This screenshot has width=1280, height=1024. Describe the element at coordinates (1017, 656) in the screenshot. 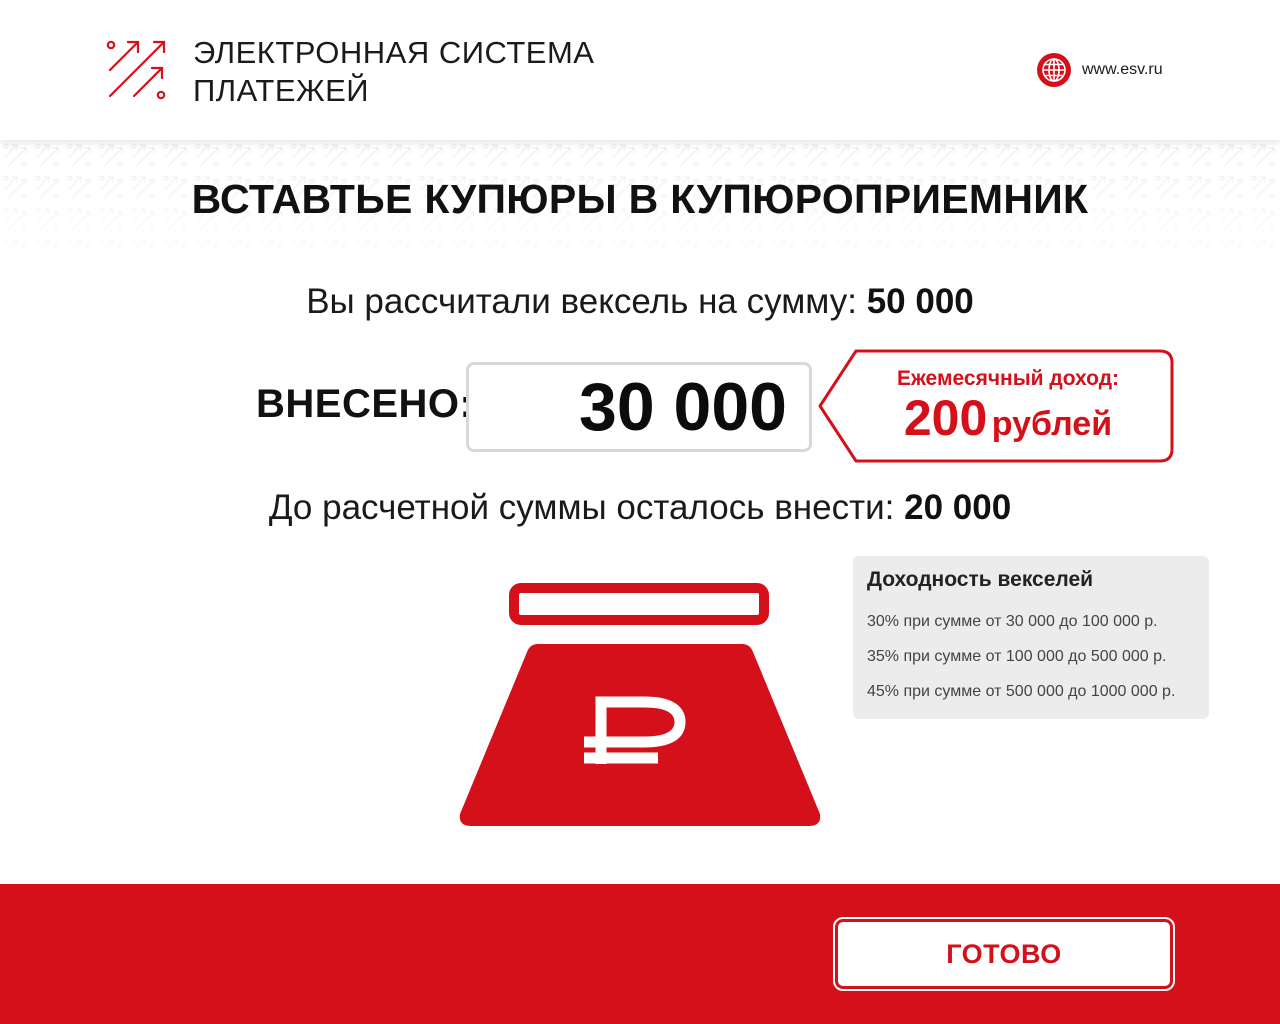

I see `yield-item: 35% при сумме от 100 000 до 500 000 р.` at that location.